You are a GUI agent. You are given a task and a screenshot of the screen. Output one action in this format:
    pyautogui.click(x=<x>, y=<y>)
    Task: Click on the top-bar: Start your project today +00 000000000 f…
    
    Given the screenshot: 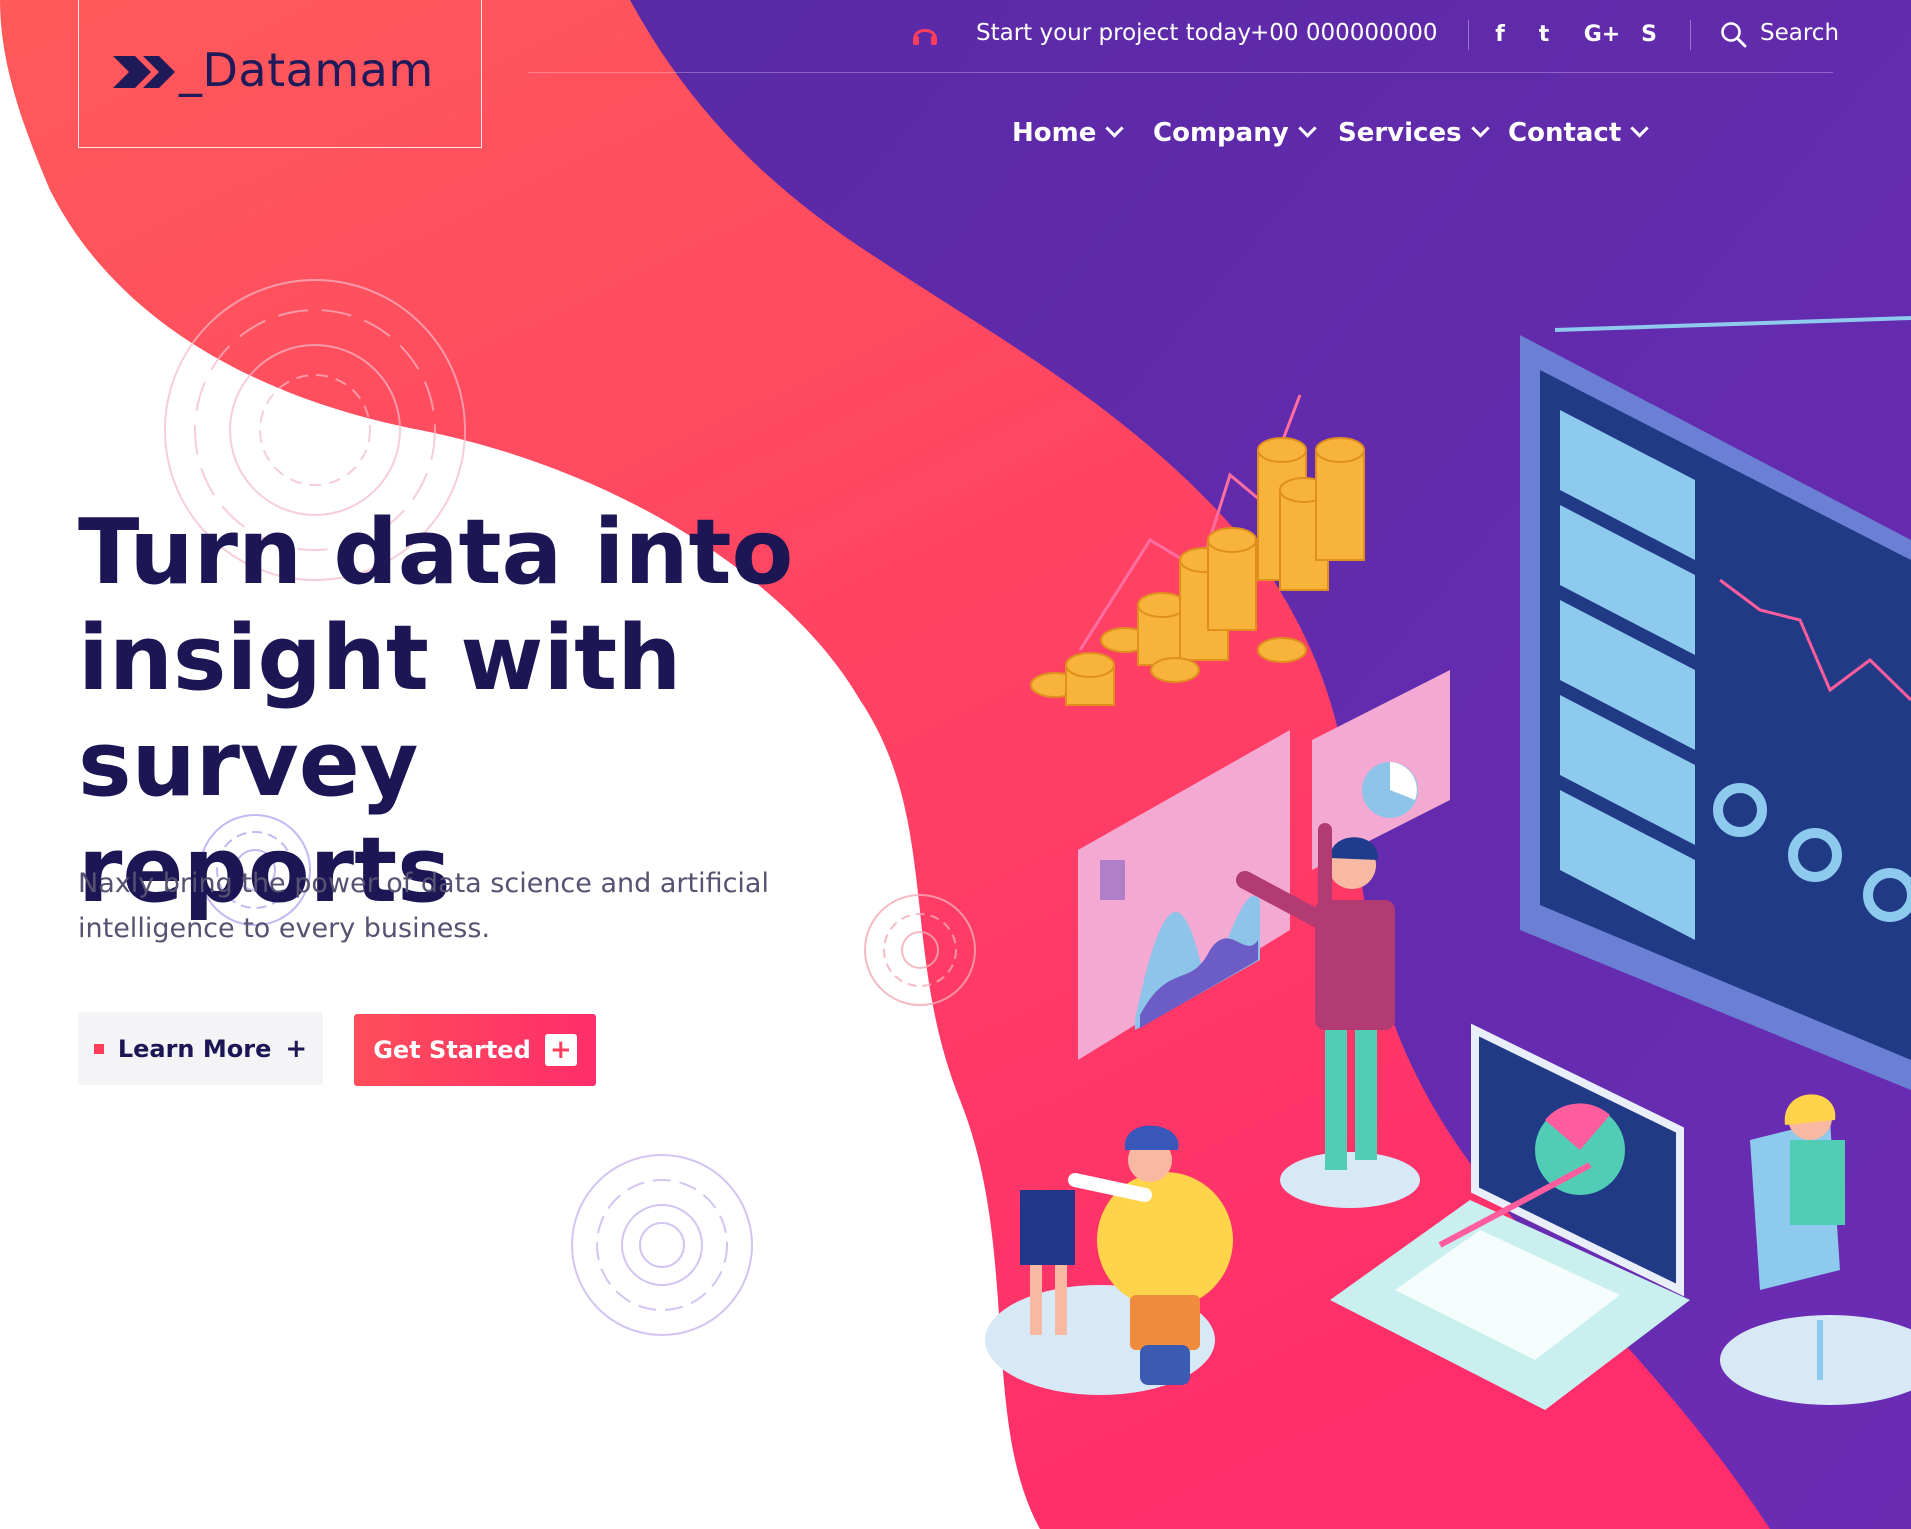 What is the action you would take?
    pyautogui.click(x=955, y=36)
    